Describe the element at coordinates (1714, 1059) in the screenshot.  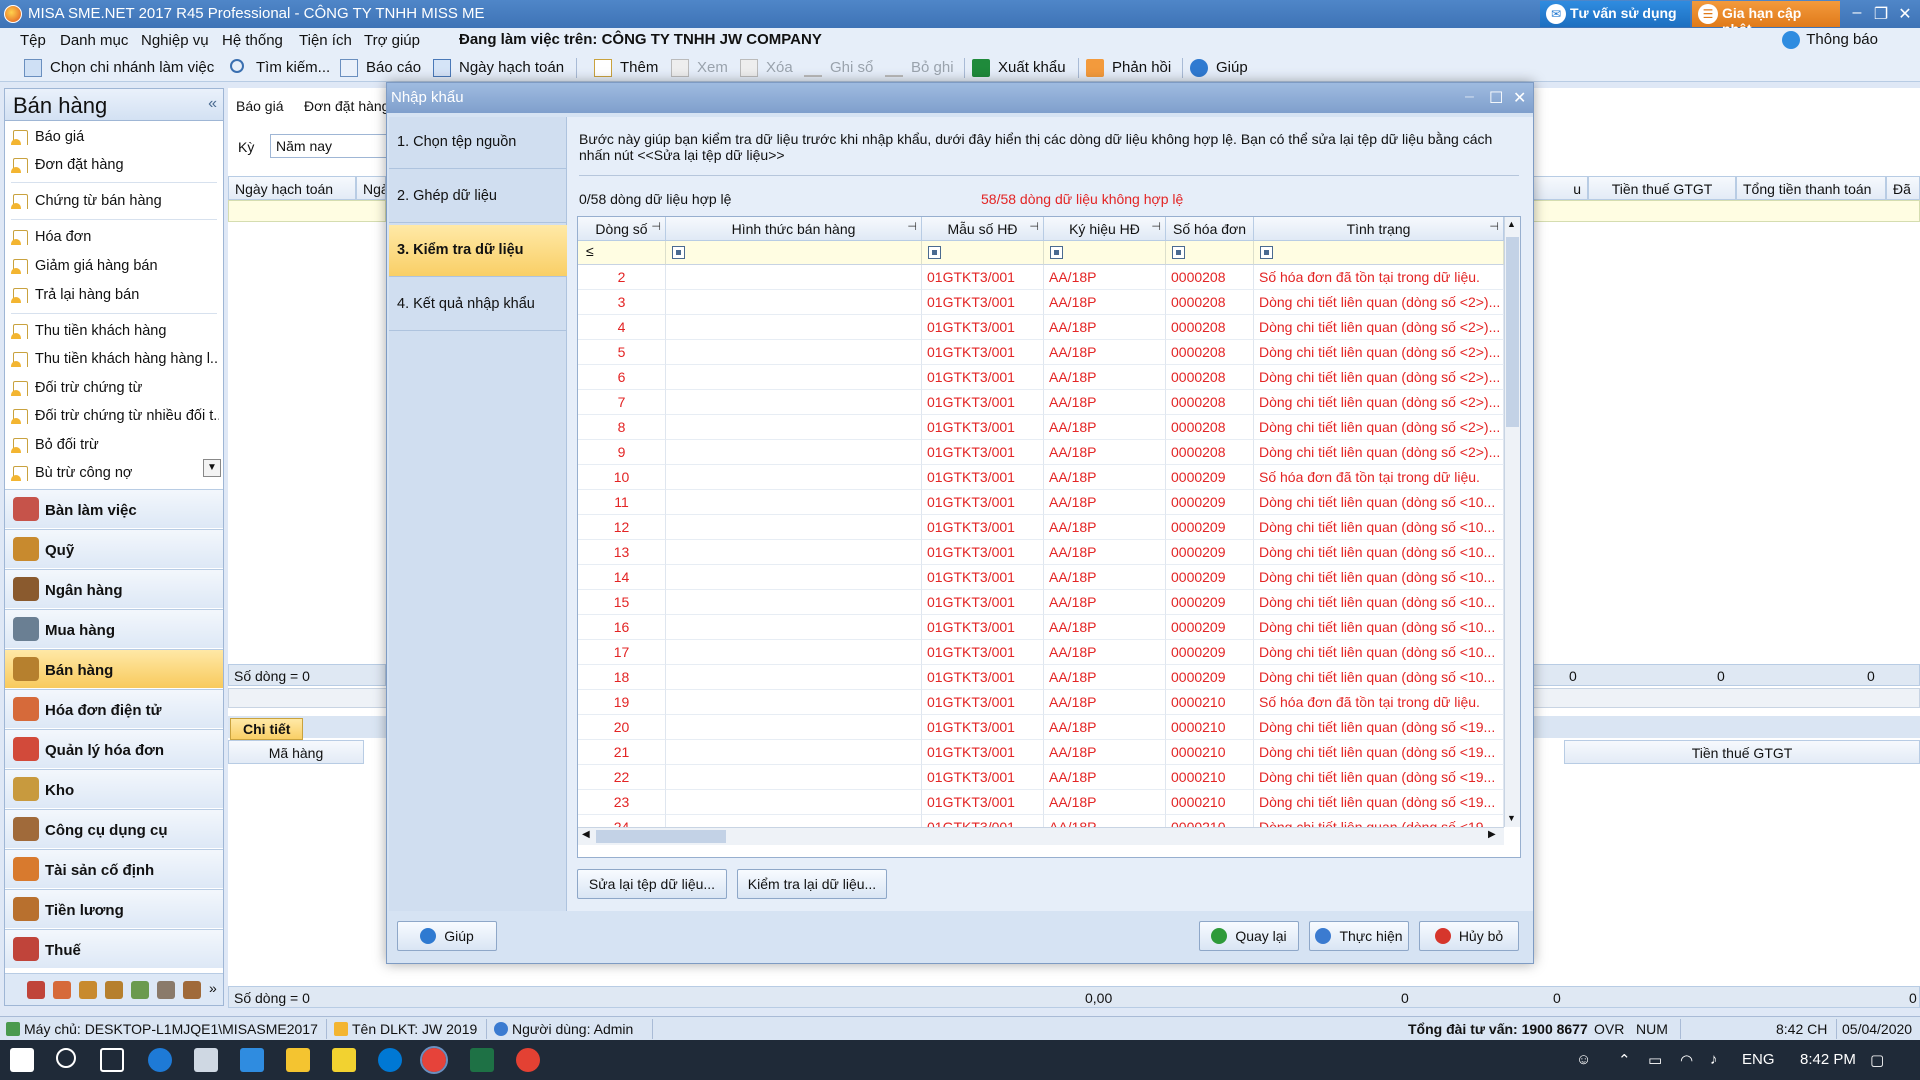
I see `volume-icon: ♪` at that location.